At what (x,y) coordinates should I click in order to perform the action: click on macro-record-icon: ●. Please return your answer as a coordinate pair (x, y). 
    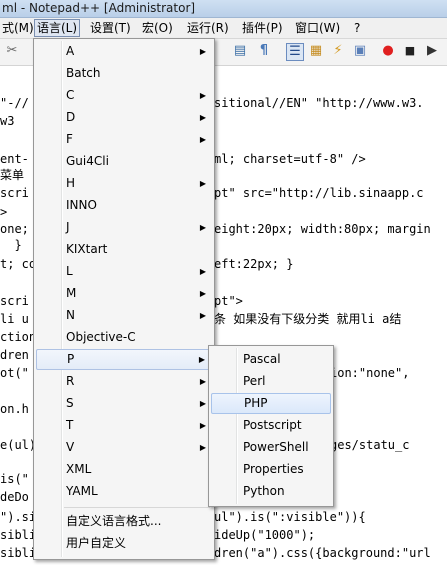
    Looking at the image, I should click on (388, 51).